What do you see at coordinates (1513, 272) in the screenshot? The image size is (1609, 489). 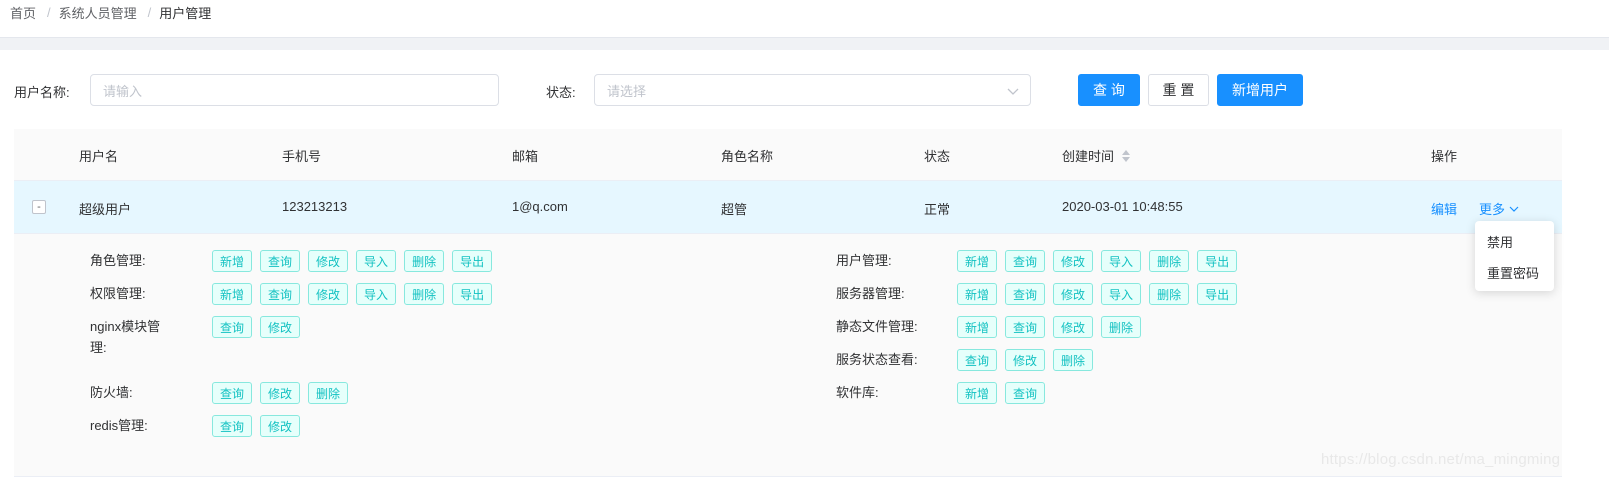 I see `dropdown-item-reset-password: 重置密码` at bounding box center [1513, 272].